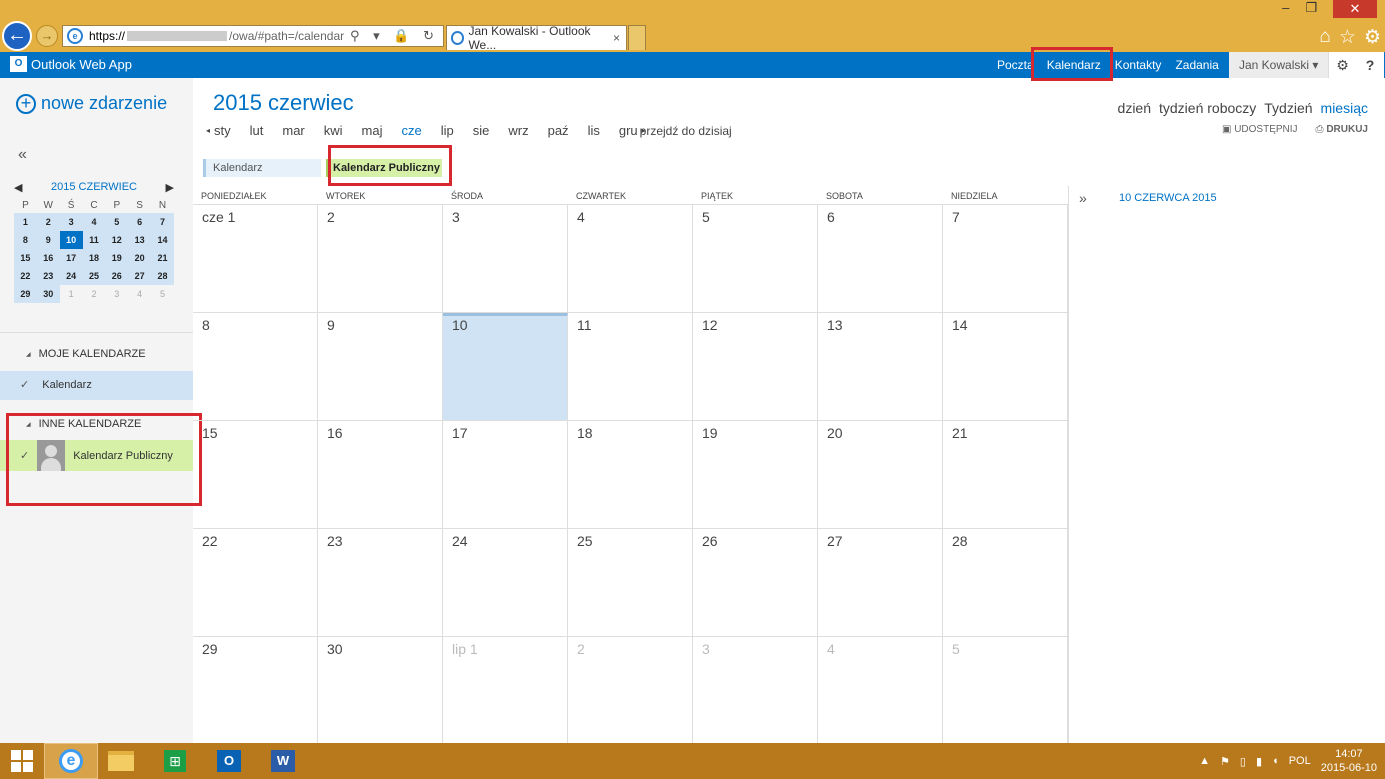 The width and height of the screenshot is (1385, 779). Describe the element at coordinates (1207, 108) in the screenshot. I see `view-option: tydzień roboczy` at that location.